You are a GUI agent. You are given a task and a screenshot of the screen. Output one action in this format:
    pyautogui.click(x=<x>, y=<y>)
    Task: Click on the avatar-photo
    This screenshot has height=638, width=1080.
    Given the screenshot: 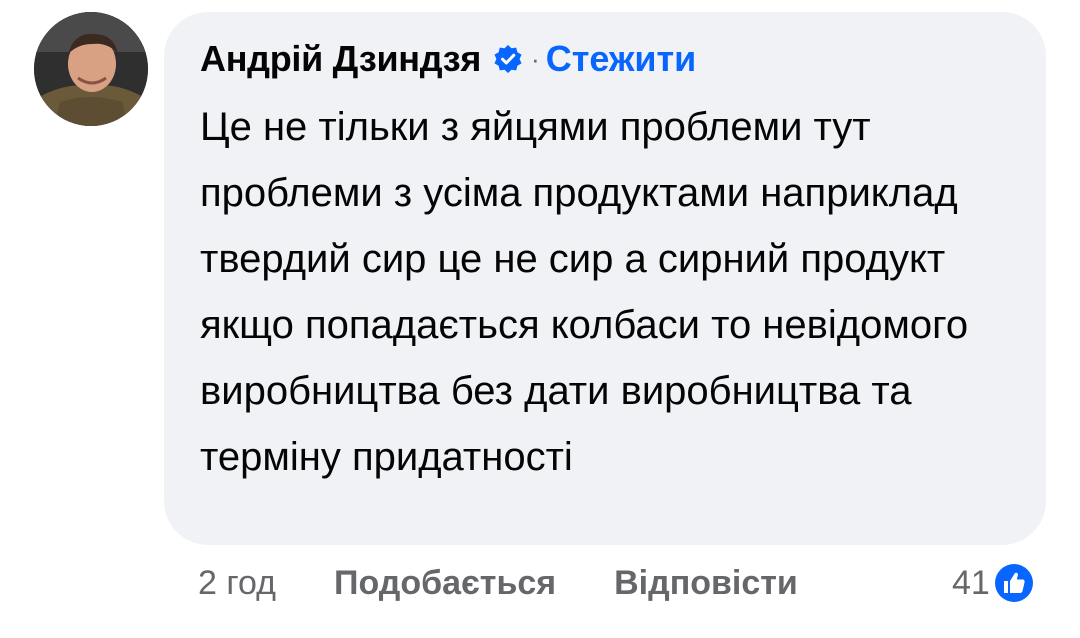 What is the action you would take?
    pyautogui.click(x=91, y=69)
    